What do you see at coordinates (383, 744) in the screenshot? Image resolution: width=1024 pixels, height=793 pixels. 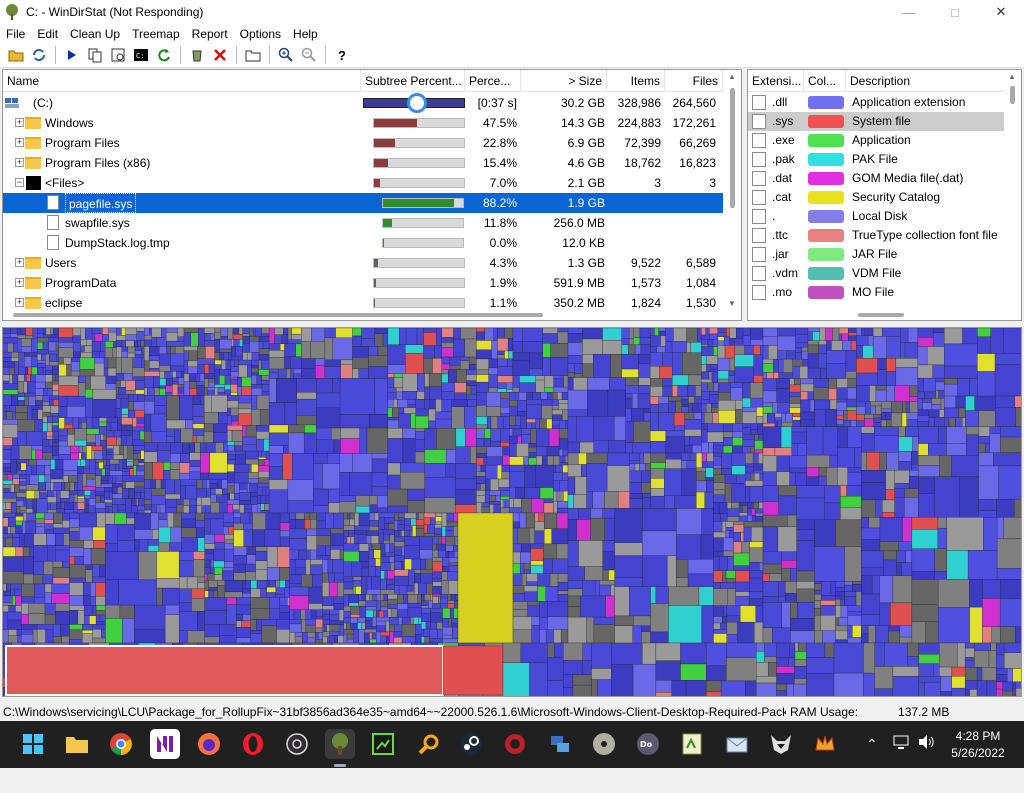 I see `greenshot-icon` at bounding box center [383, 744].